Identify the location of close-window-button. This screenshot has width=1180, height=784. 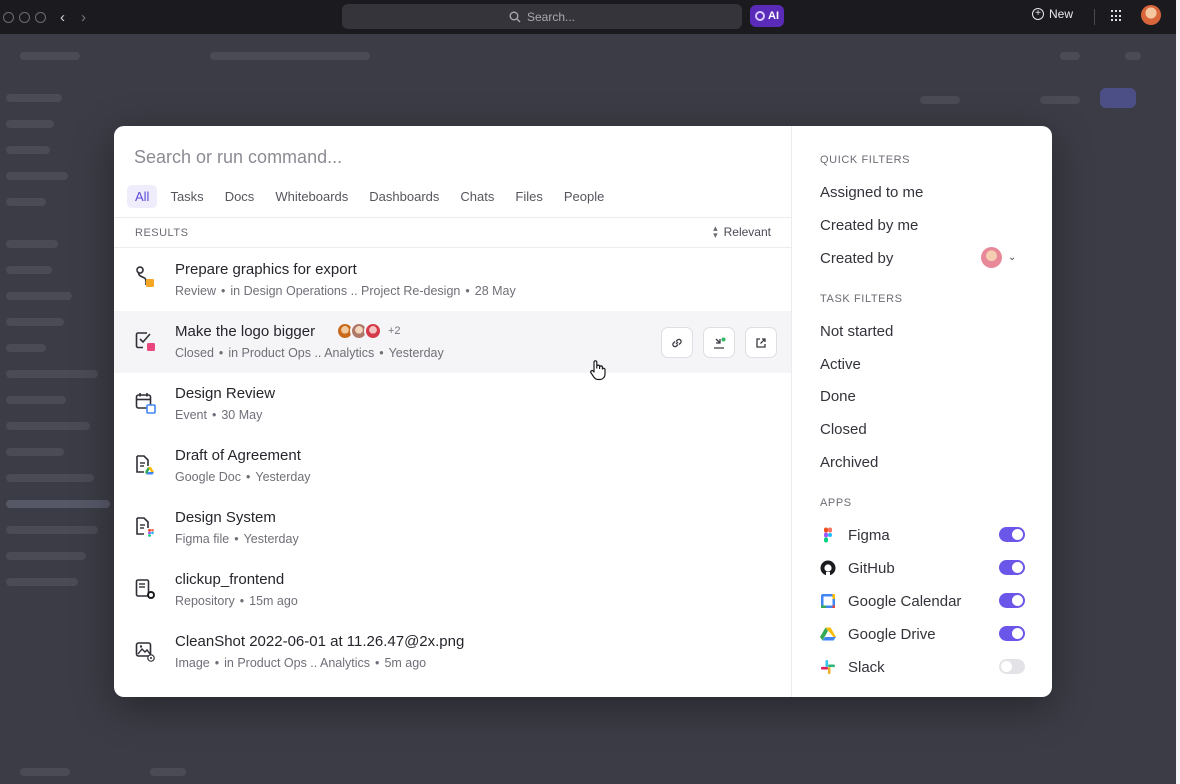
(8, 17).